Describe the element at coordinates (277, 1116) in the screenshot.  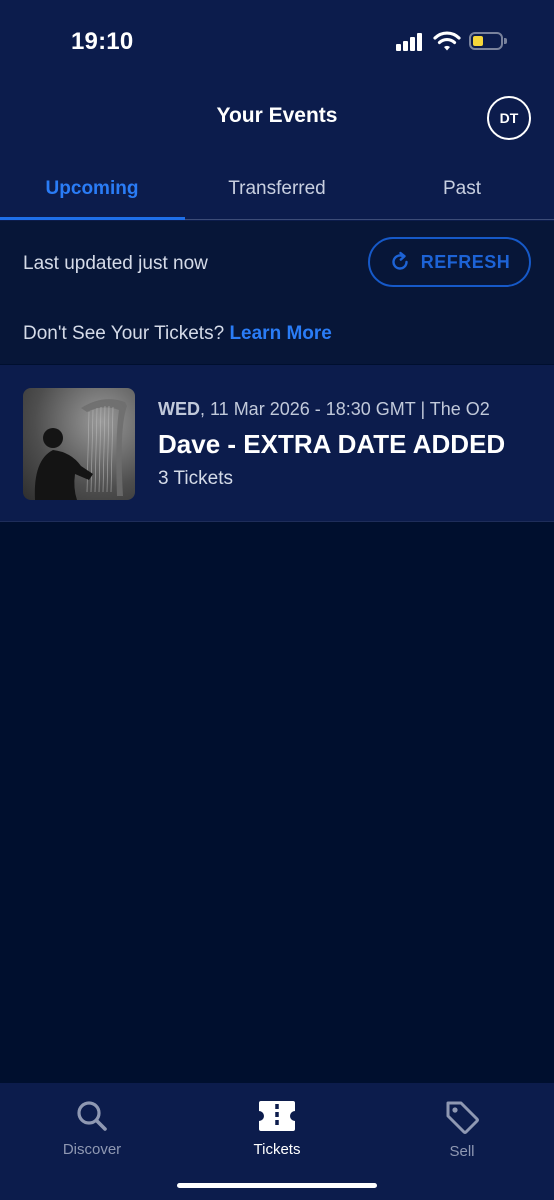
I see `ticket-icon` at that location.